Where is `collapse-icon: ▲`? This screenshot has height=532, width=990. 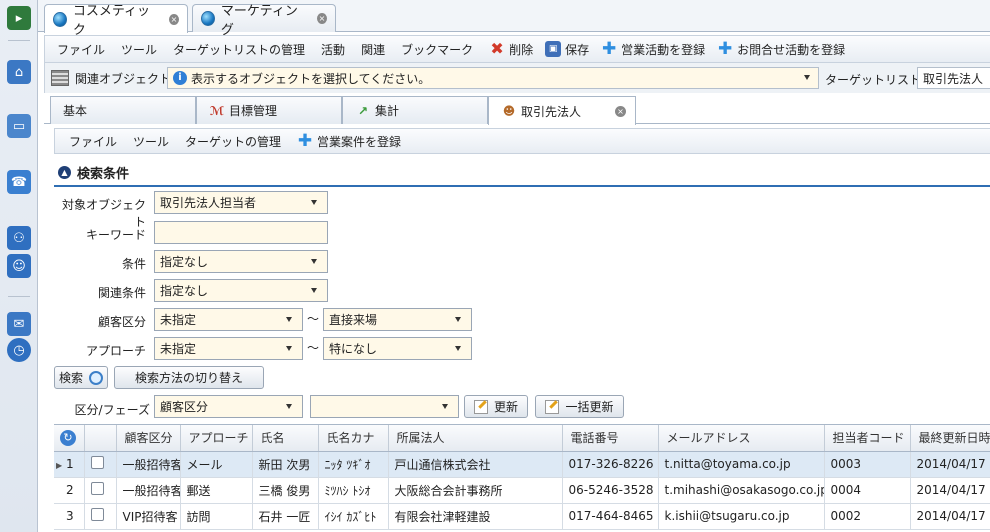
collapse-icon: ▲ is located at coordinates (64, 172).